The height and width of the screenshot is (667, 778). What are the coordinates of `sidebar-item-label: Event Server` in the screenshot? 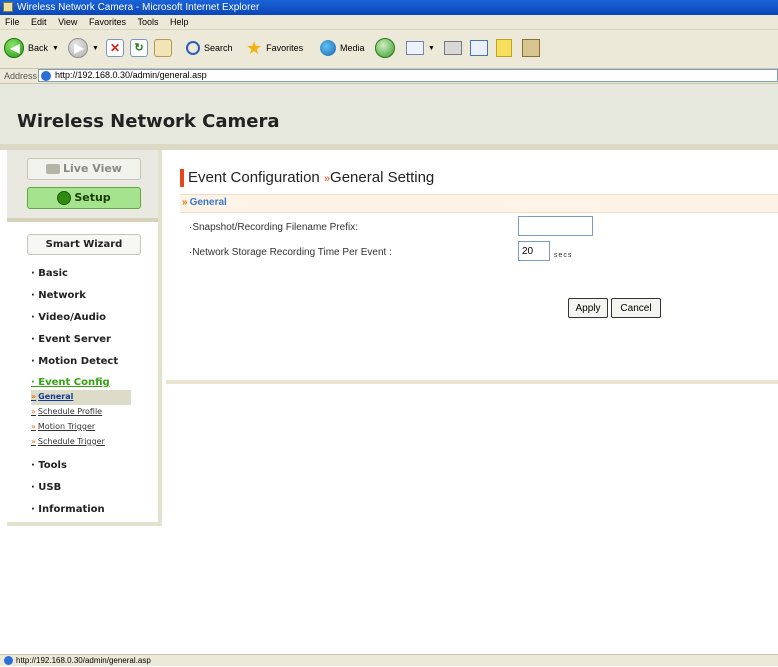 It's located at (74, 339).